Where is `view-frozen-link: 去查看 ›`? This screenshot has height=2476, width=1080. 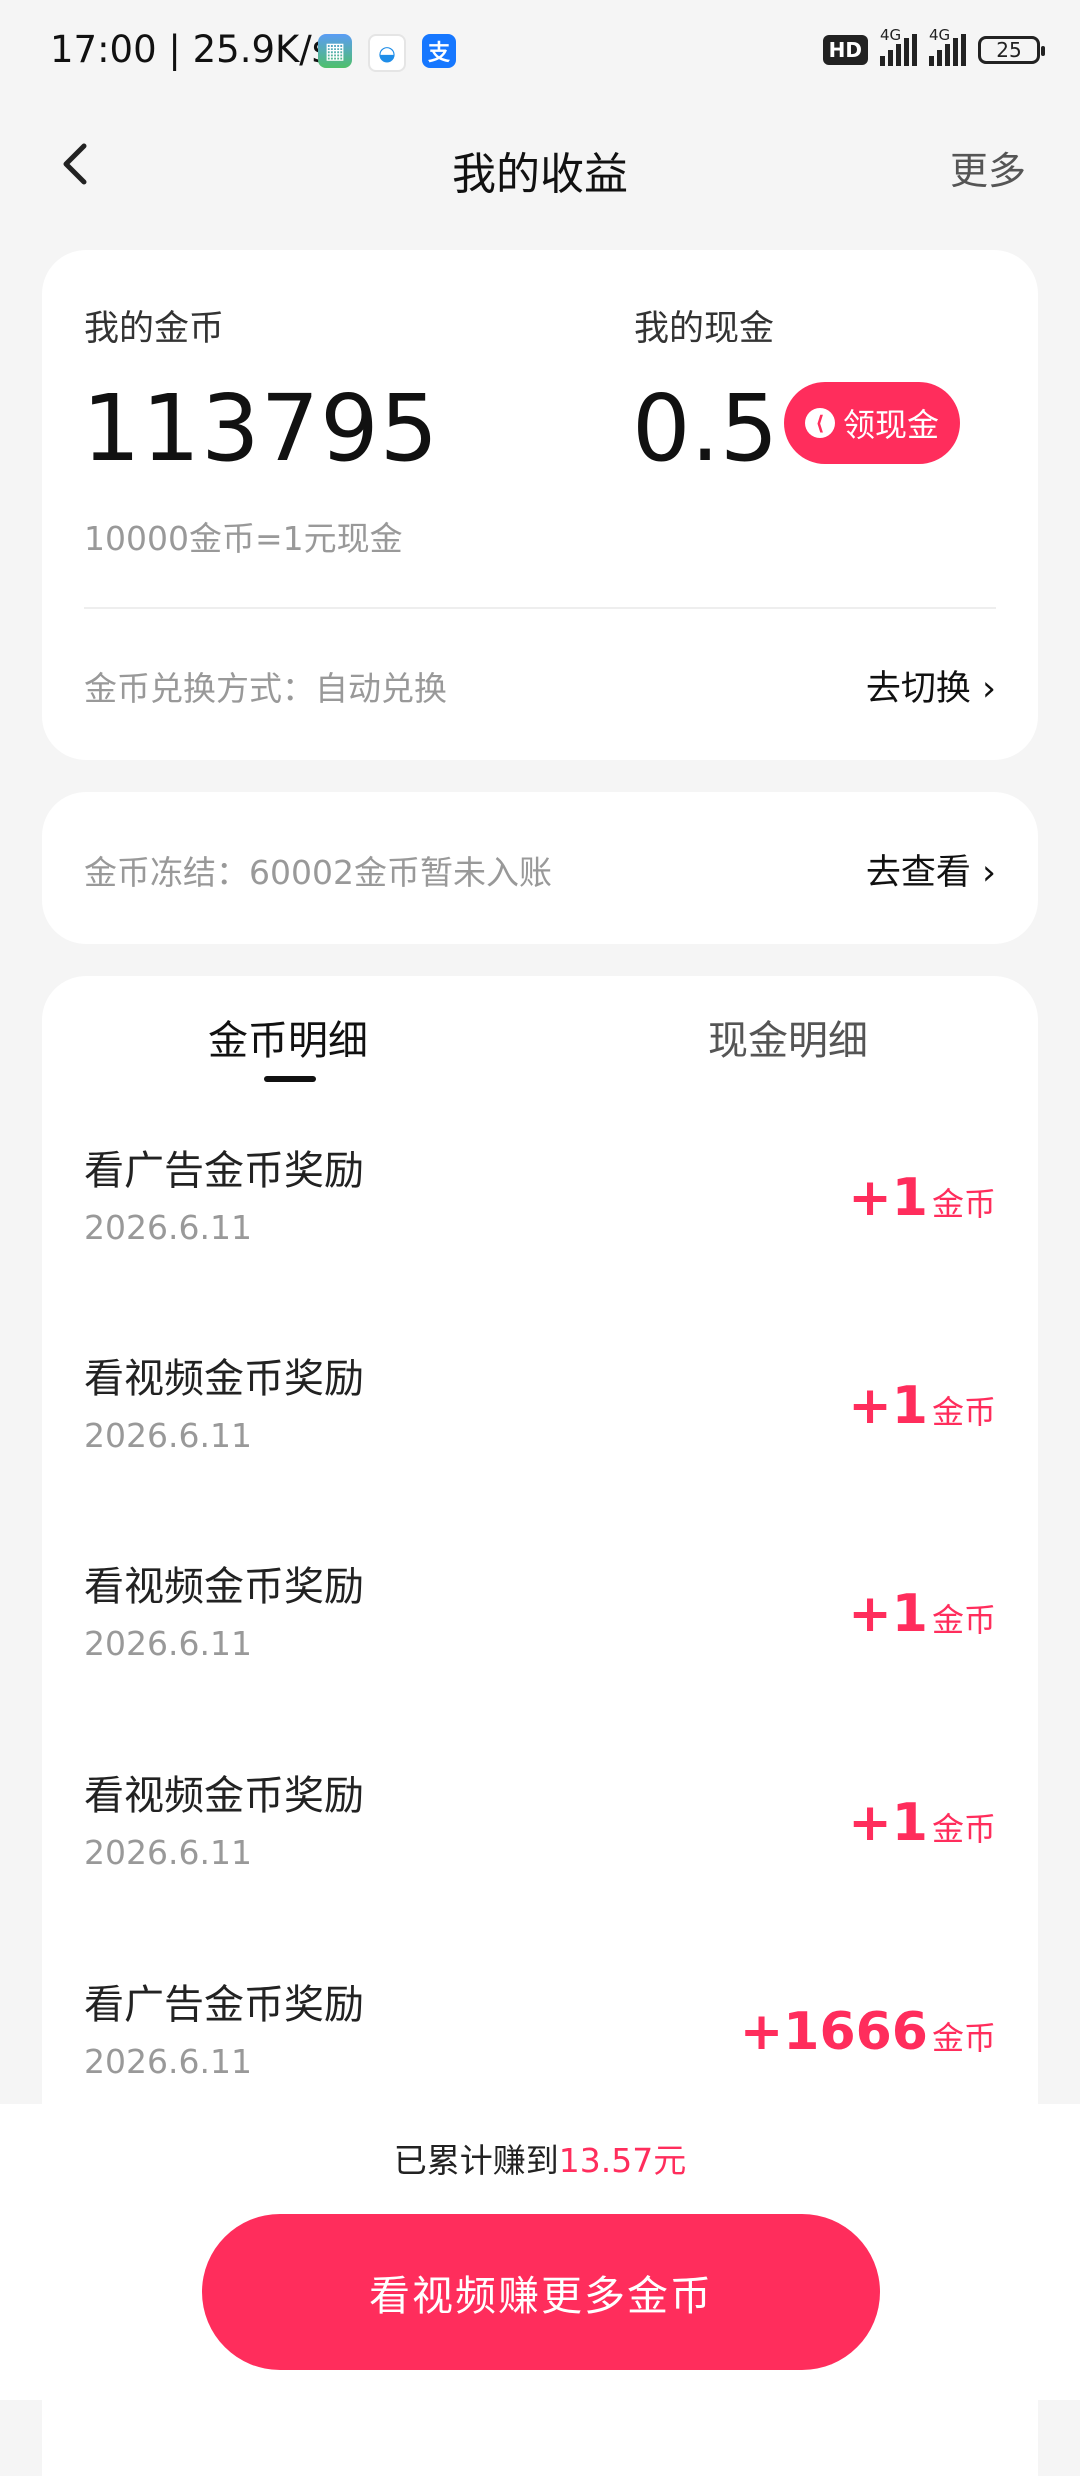
view-frozen-link: 去查看 › is located at coordinates (931, 869).